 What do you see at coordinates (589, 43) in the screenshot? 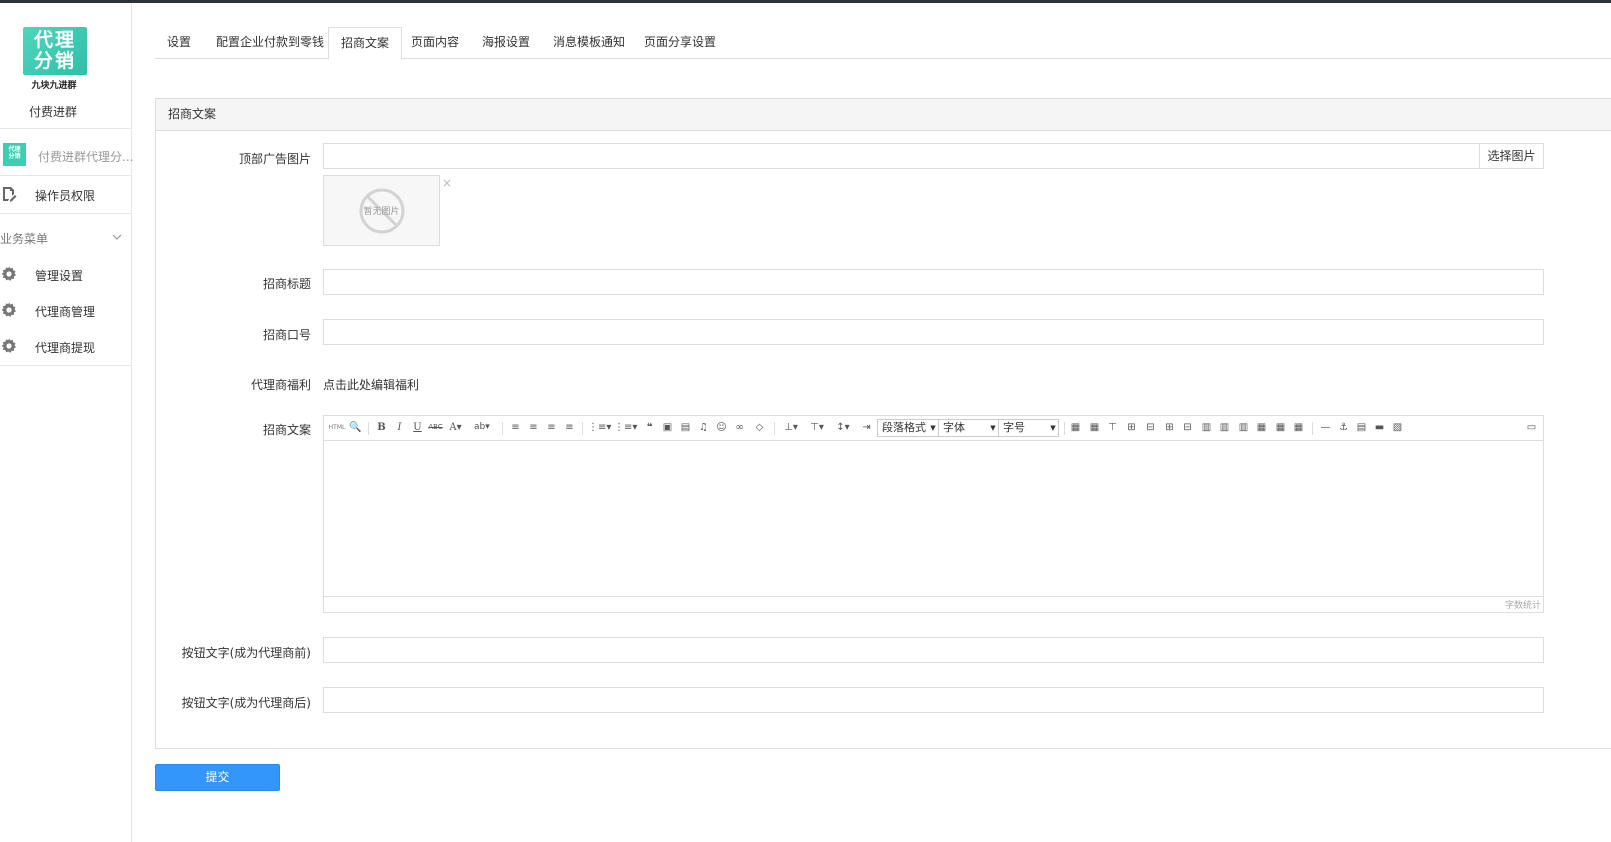
I see `tab-message-template: 消息模板通知` at bounding box center [589, 43].